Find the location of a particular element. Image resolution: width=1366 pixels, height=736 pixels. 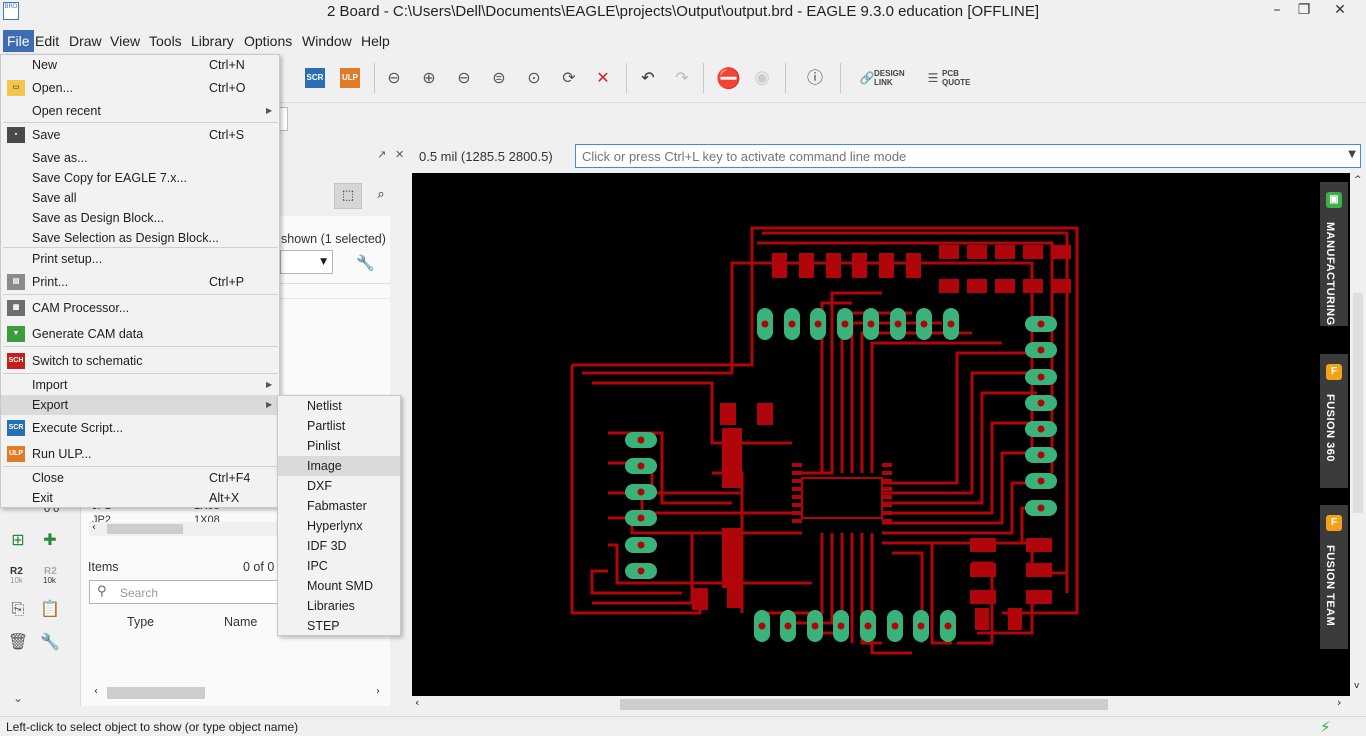

add-part-icon: ⊞ is located at coordinates (18, 540).